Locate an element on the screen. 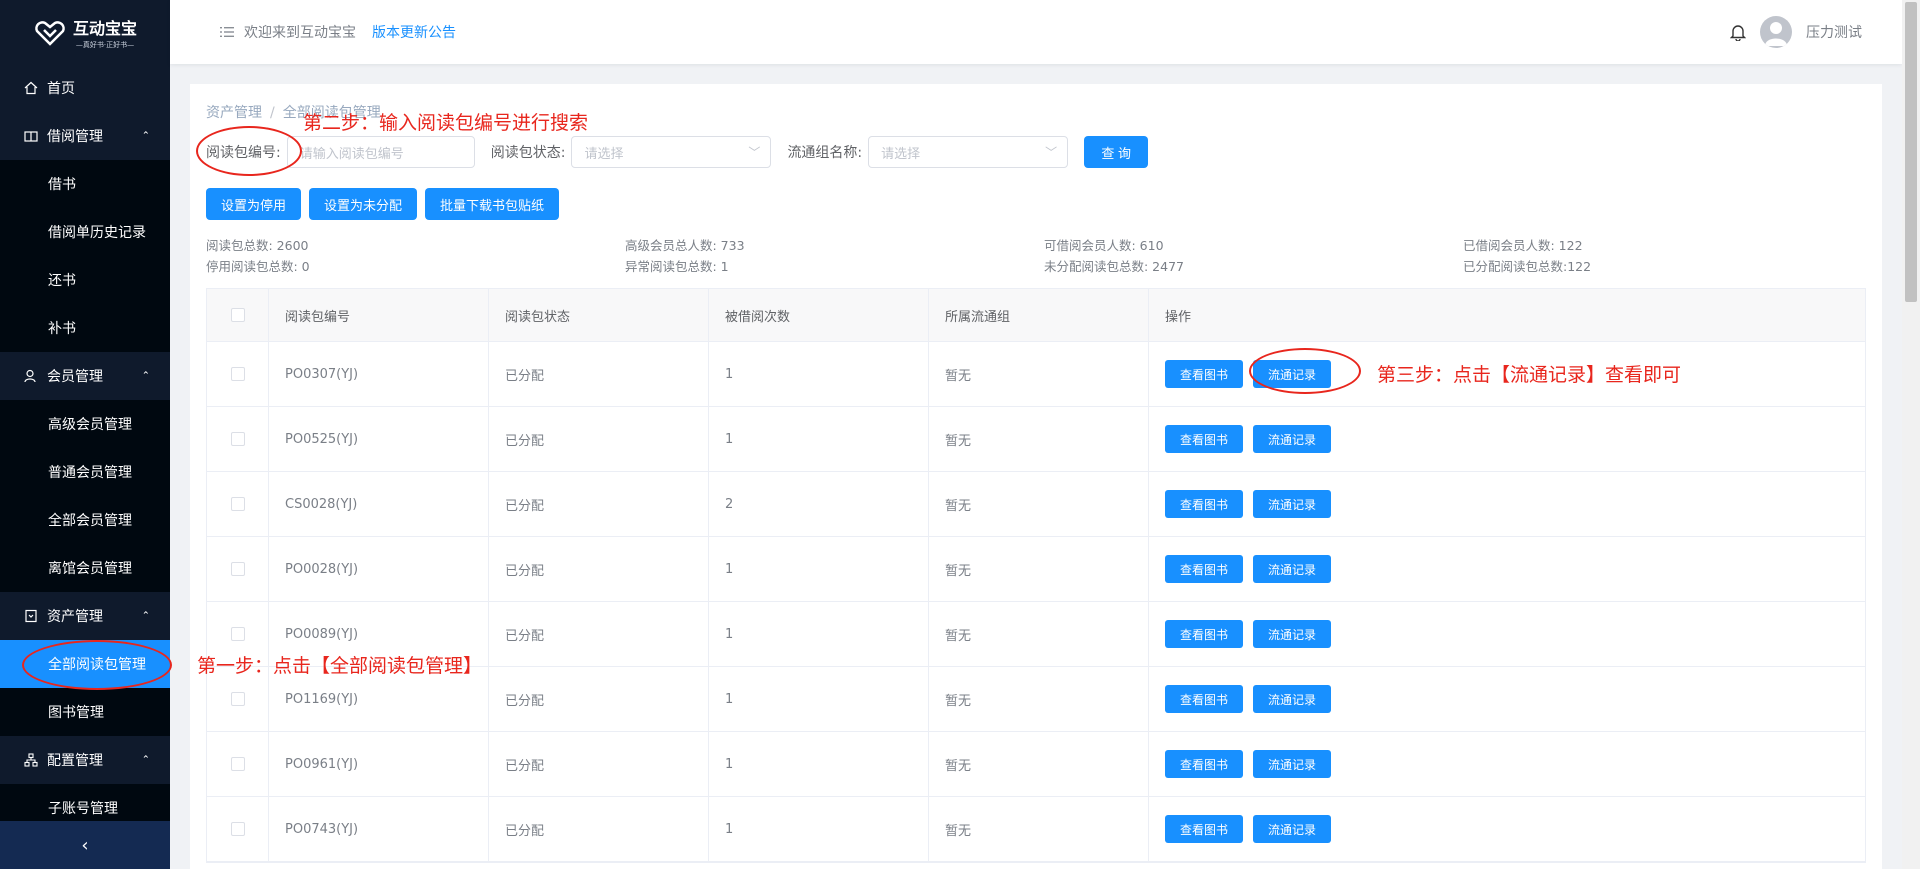  sidebar-group-label: 借阅管理 is located at coordinates (75, 137).